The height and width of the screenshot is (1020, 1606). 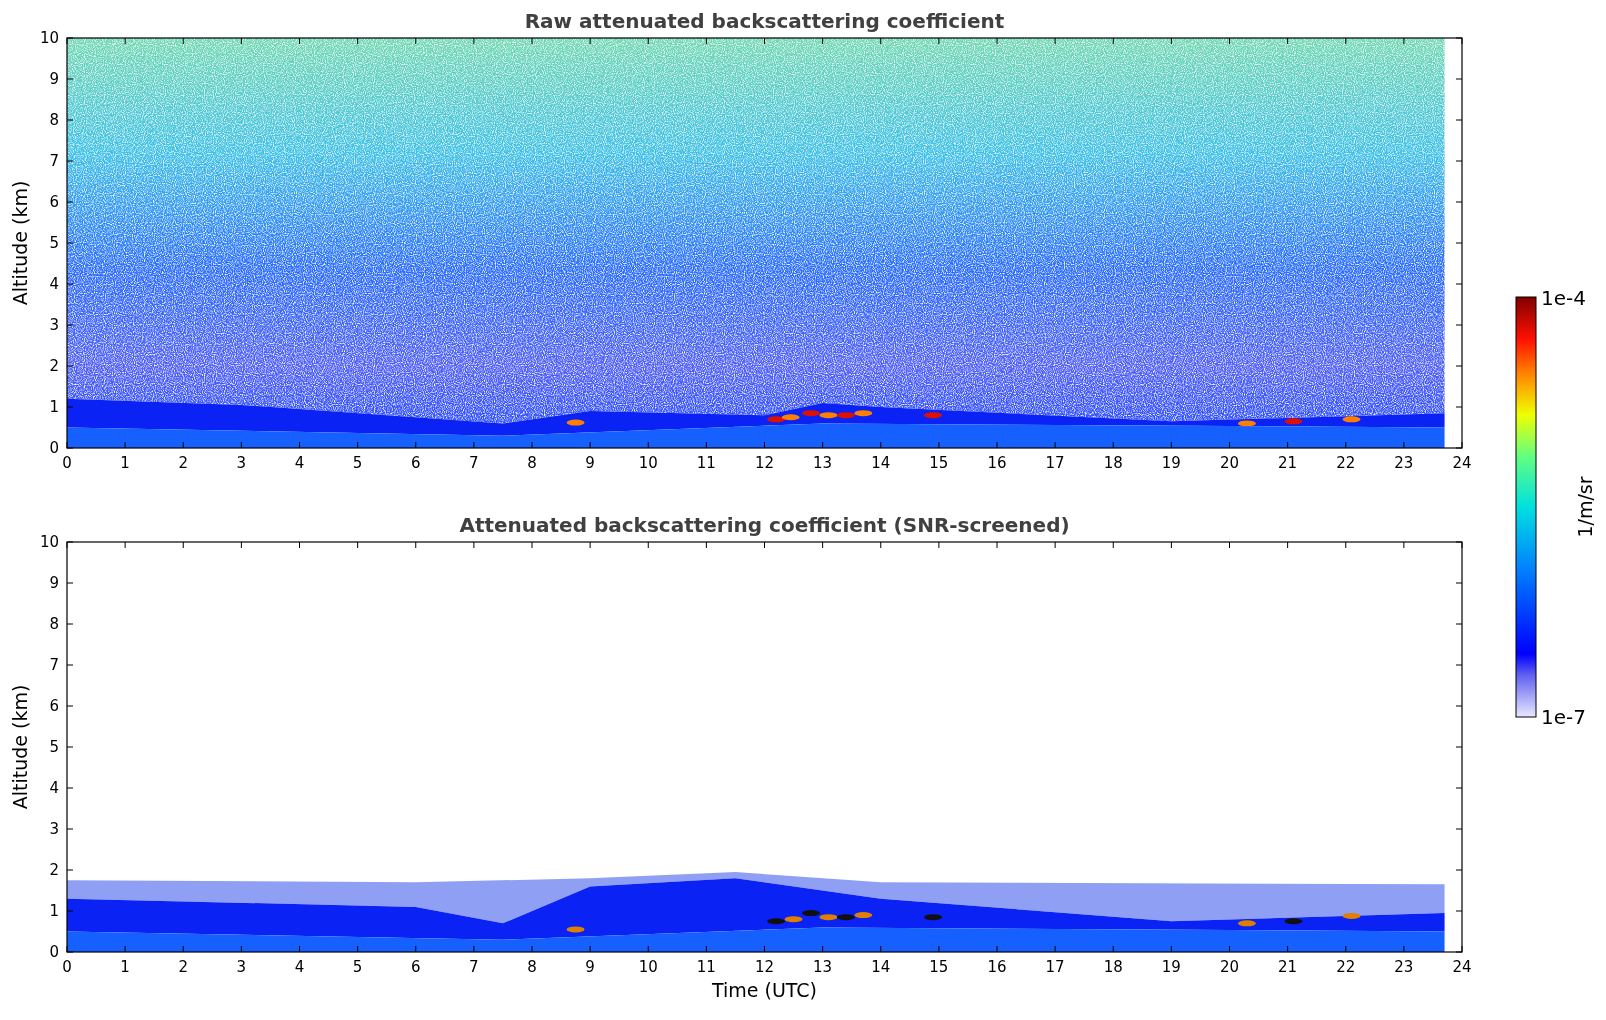 I want to click on colorbar-min-label: 1e-7, so click(x=1563, y=717).